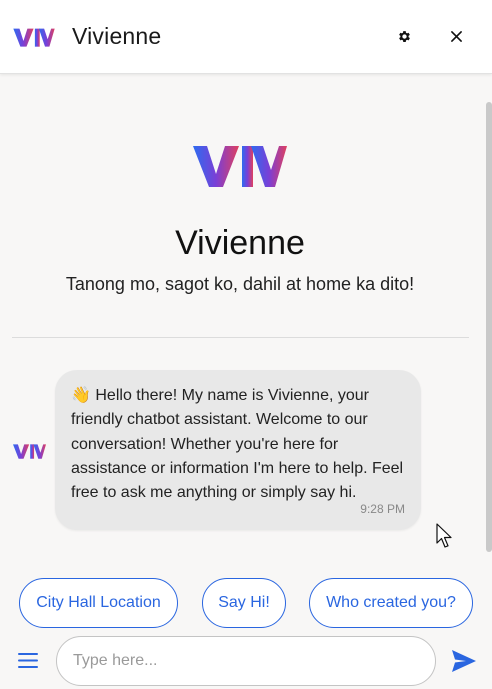 The width and height of the screenshot is (492, 689). I want to click on send-icon, so click(464, 661).